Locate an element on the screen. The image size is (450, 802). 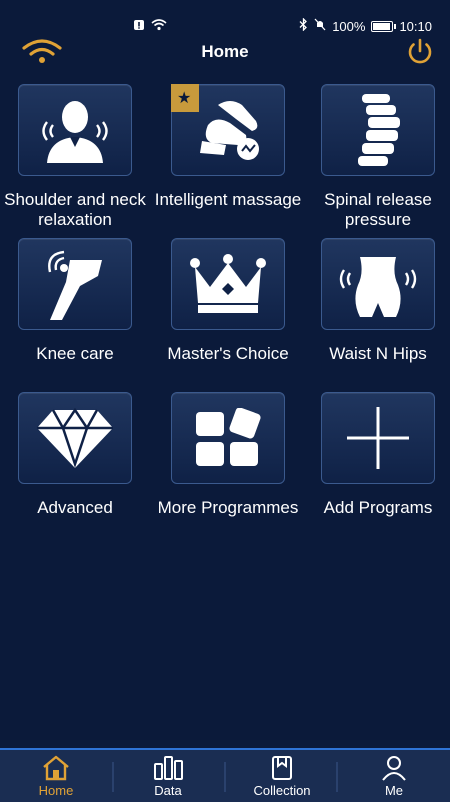
shoulder-neck-icon is located at coordinates (75, 132).